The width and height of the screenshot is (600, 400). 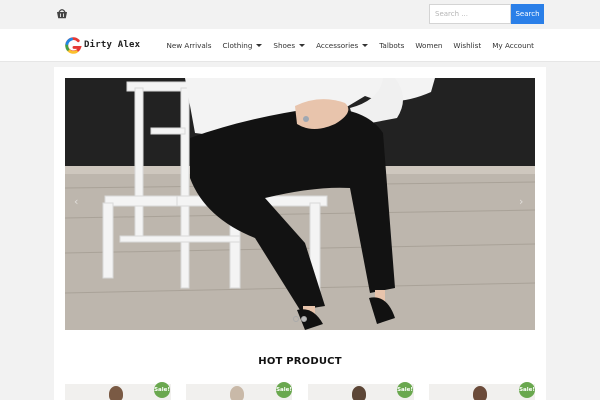 What do you see at coordinates (243, 45) in the screenshot?
I see `nav-clothing: Clothing` at bounding box center [243, 45].